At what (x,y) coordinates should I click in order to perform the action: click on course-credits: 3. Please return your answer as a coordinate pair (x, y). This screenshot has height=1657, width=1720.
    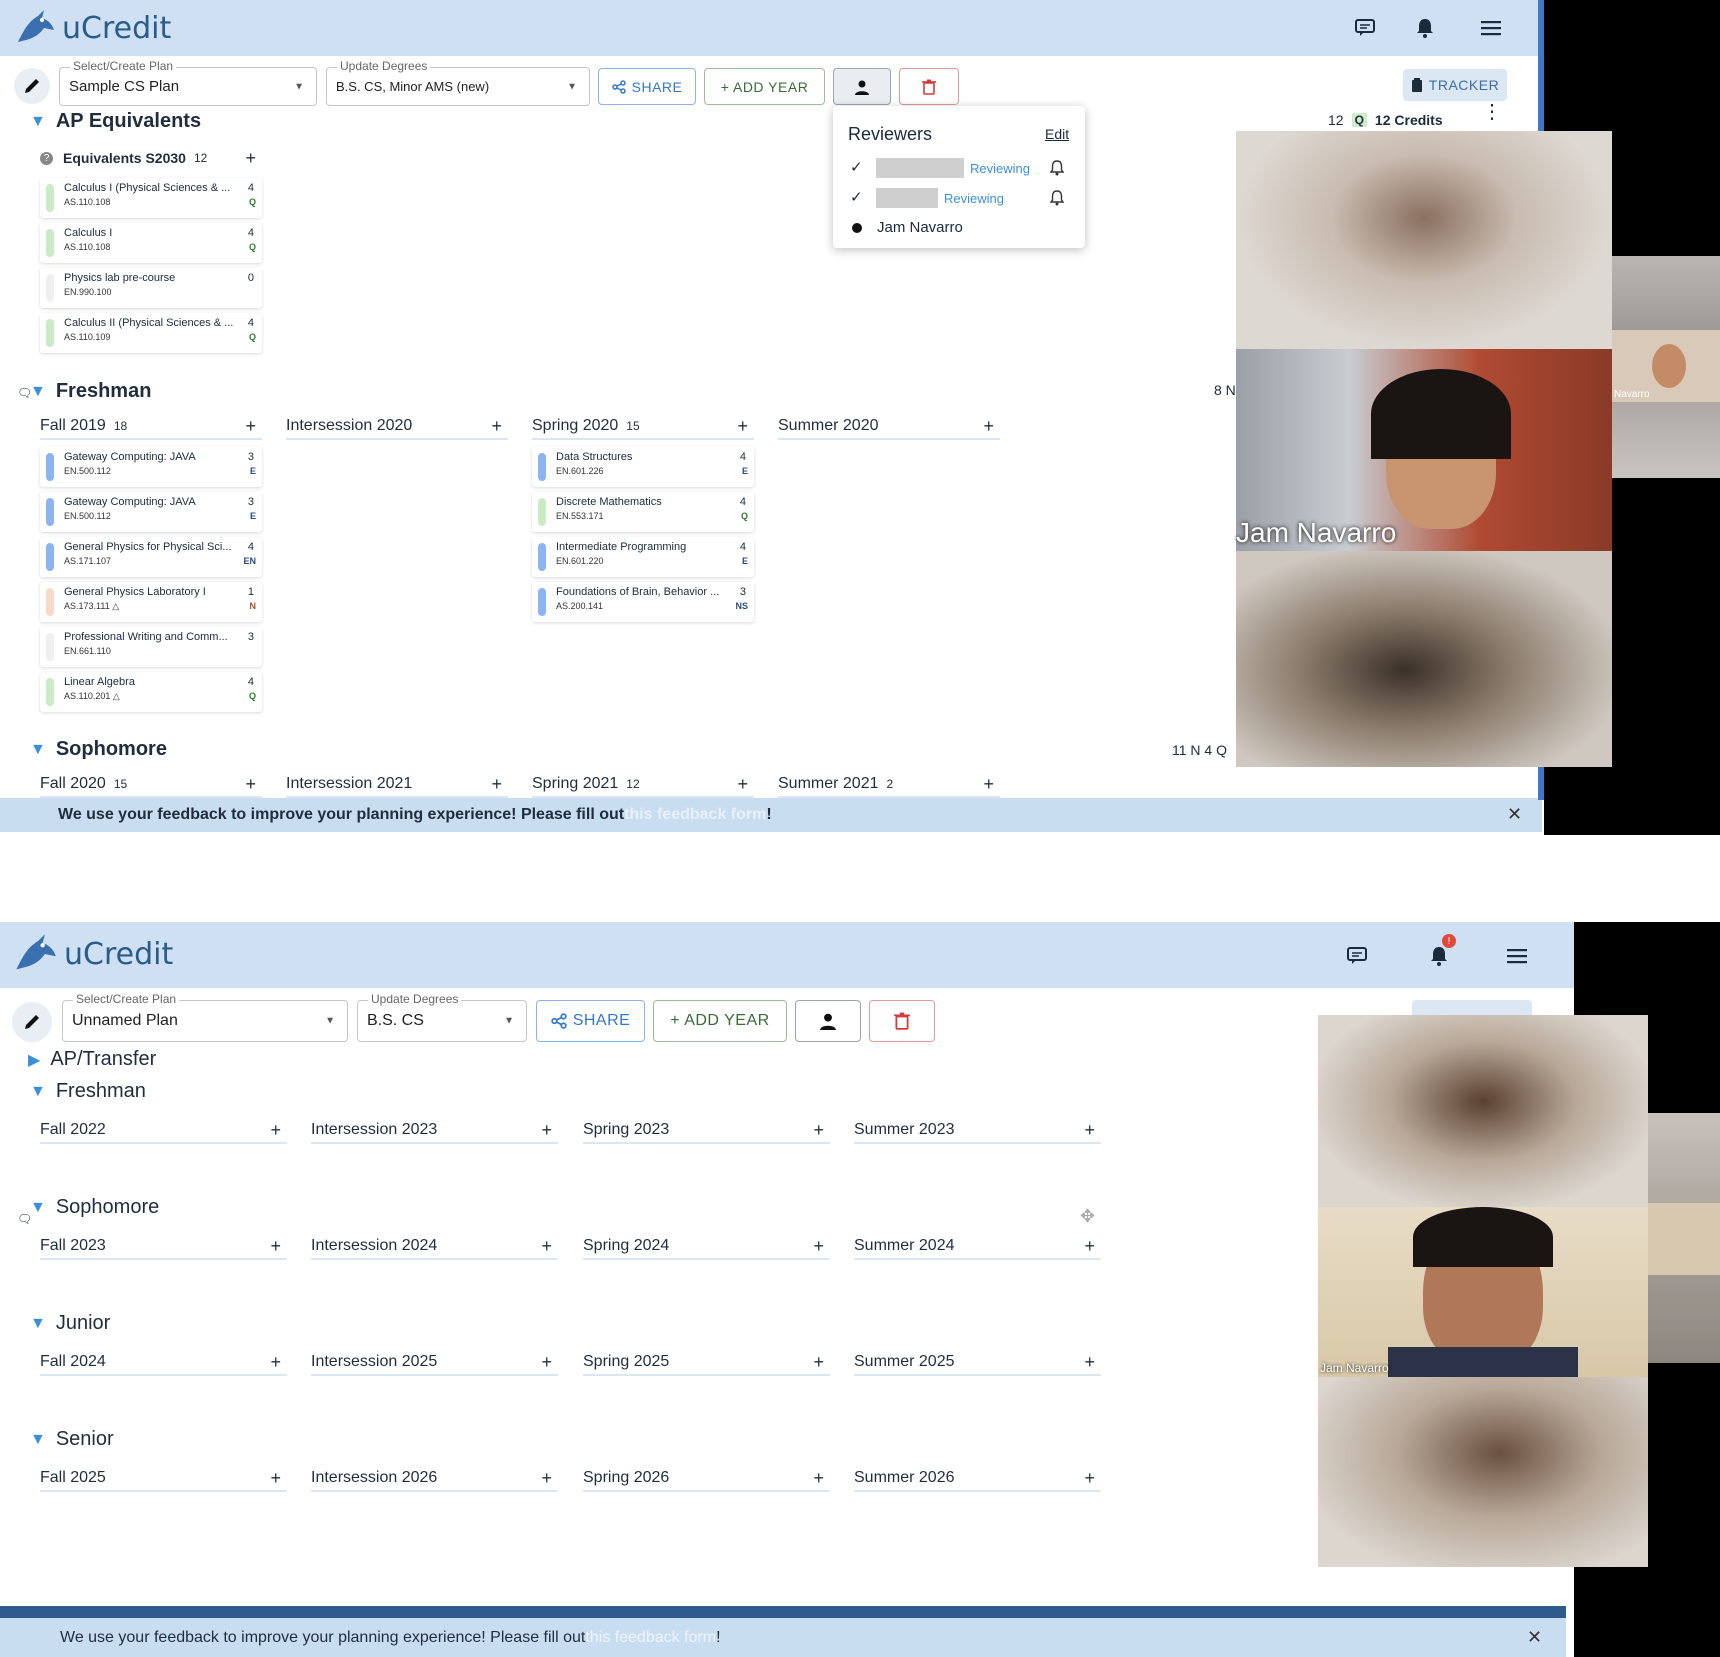
    Looking at the image, I should click on (250, 502).